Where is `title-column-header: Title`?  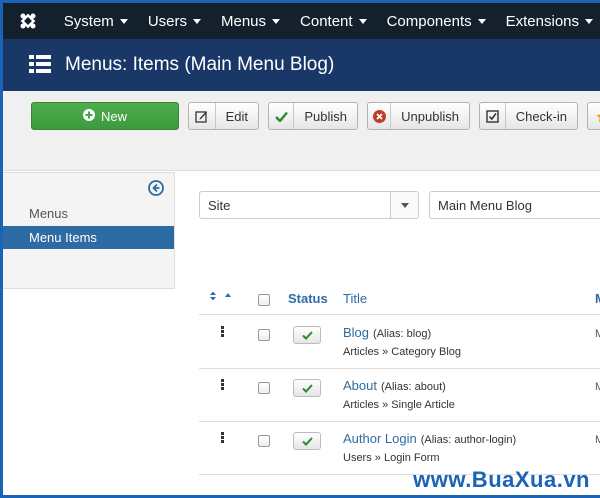
title-column-header: Title is located at coordinates (355, 298).